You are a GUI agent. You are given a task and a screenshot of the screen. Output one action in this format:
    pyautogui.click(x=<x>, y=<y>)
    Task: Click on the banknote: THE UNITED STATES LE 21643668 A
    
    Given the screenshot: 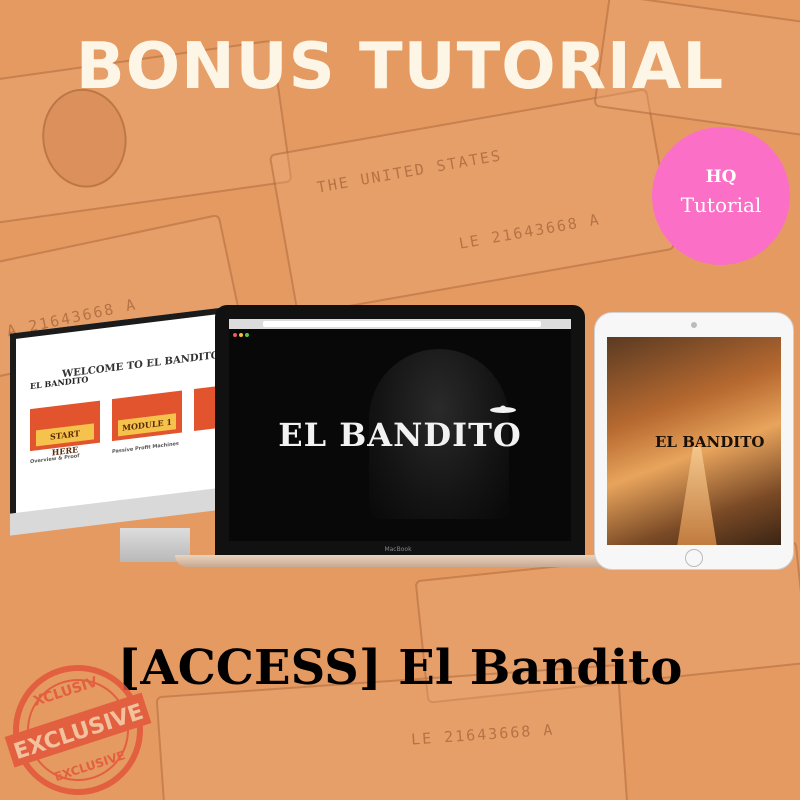 What is the action you would take?
    pyautogui.click(x=472, y=202)
    